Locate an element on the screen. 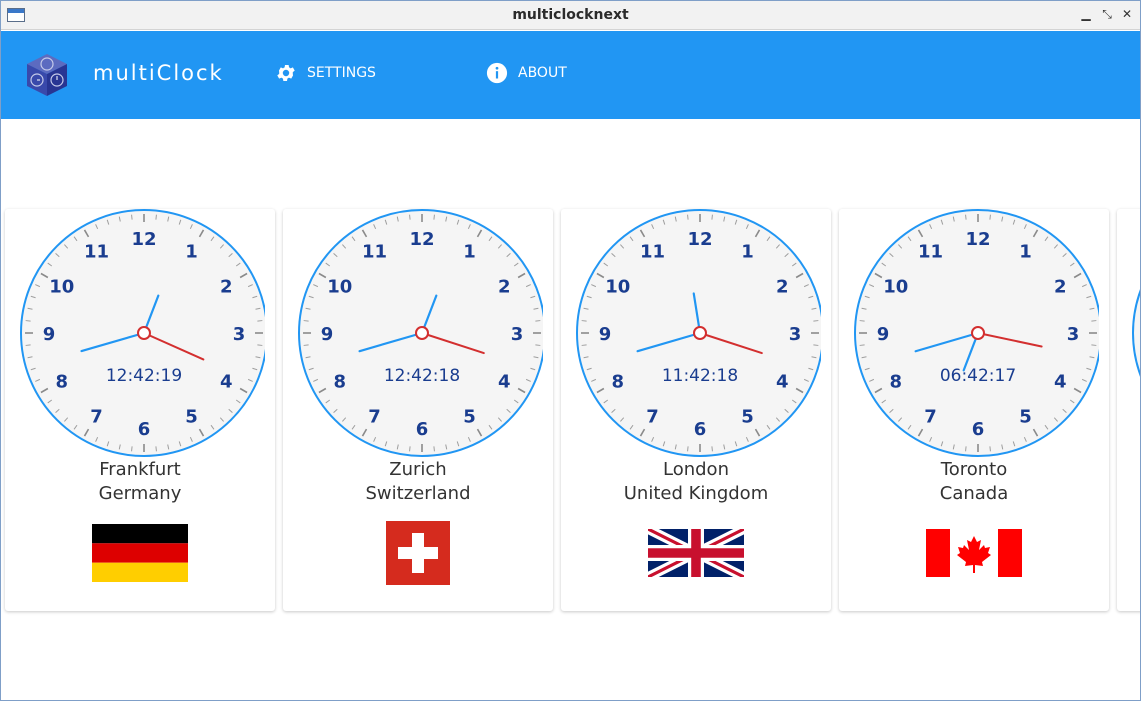 Image resolution: width=1141 pixels, height=701 pixels. germany-flag-icon is located at coordinates (140, 553).